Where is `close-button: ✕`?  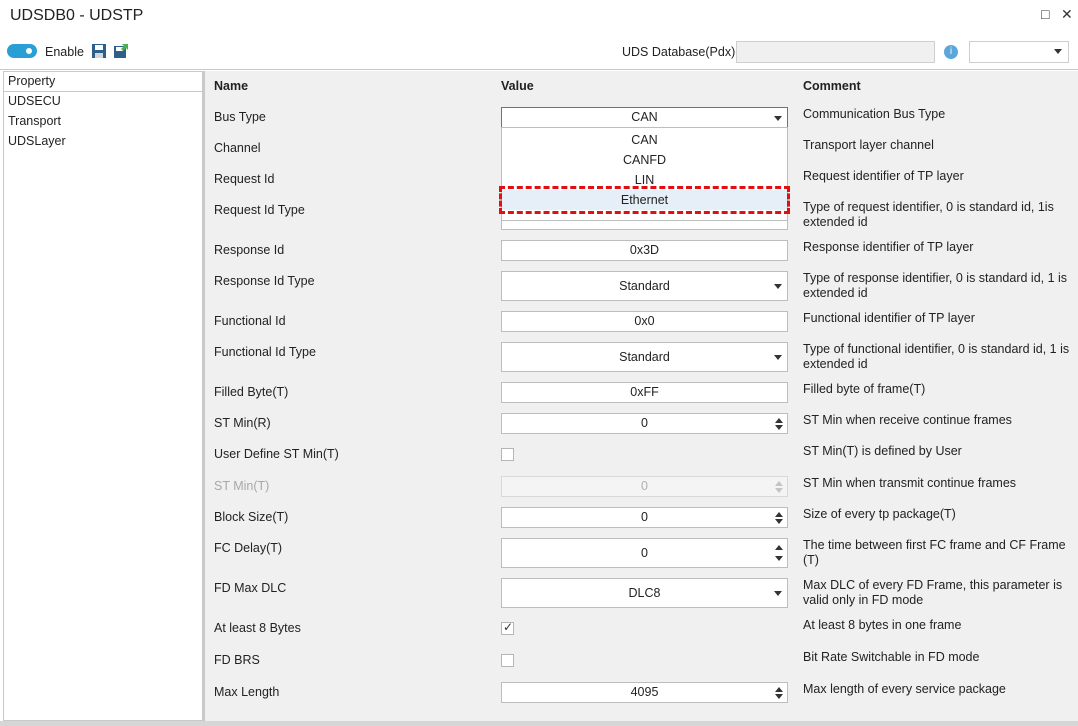
close-button: ✕ is located at coordinates (1067, 14).